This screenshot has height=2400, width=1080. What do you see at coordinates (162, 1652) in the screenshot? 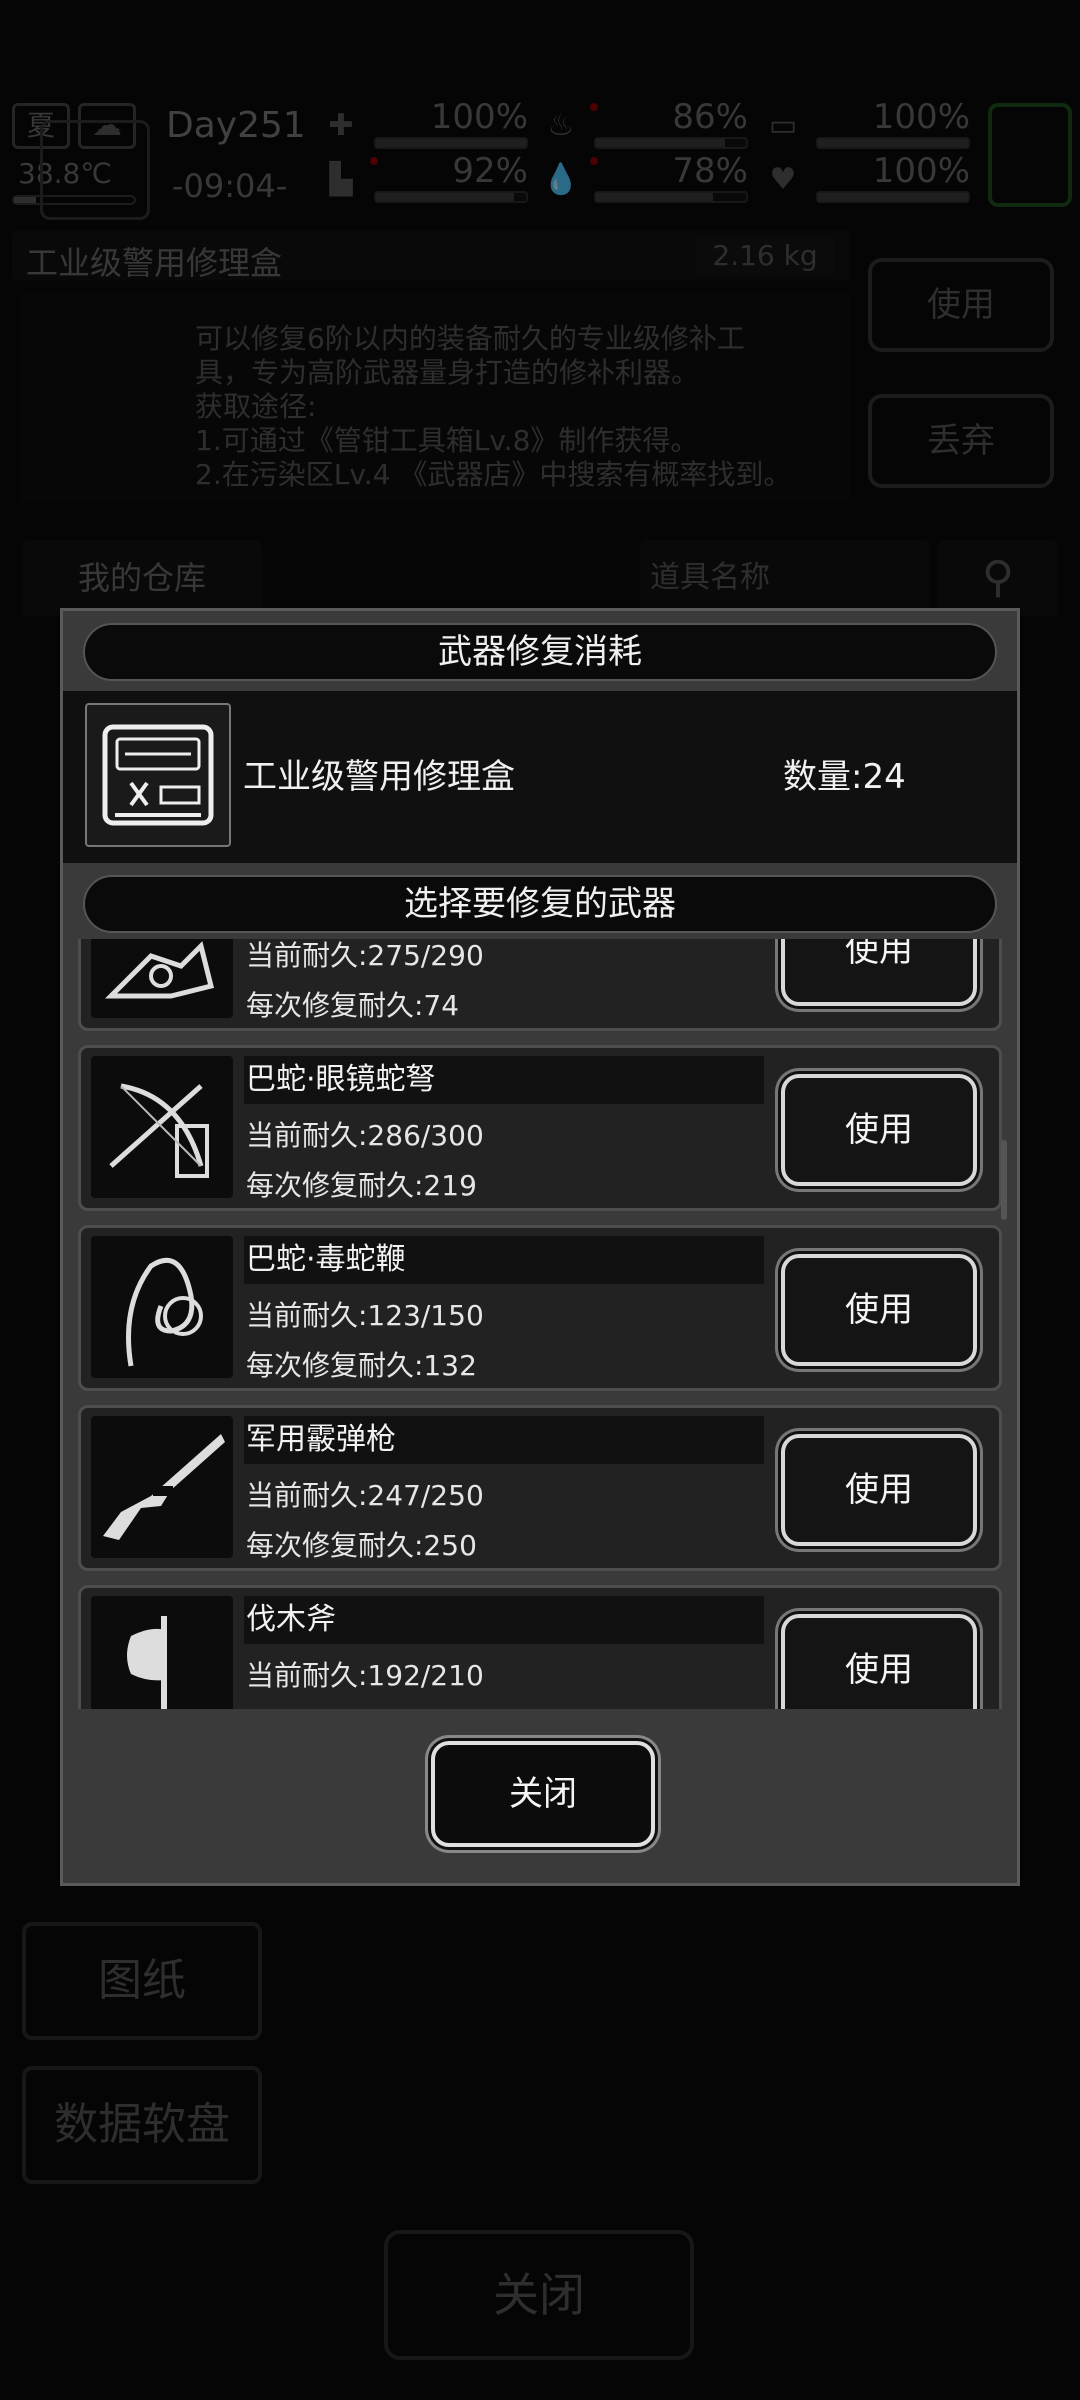
I see `axe-icon` at bounding box center [162, 1652].